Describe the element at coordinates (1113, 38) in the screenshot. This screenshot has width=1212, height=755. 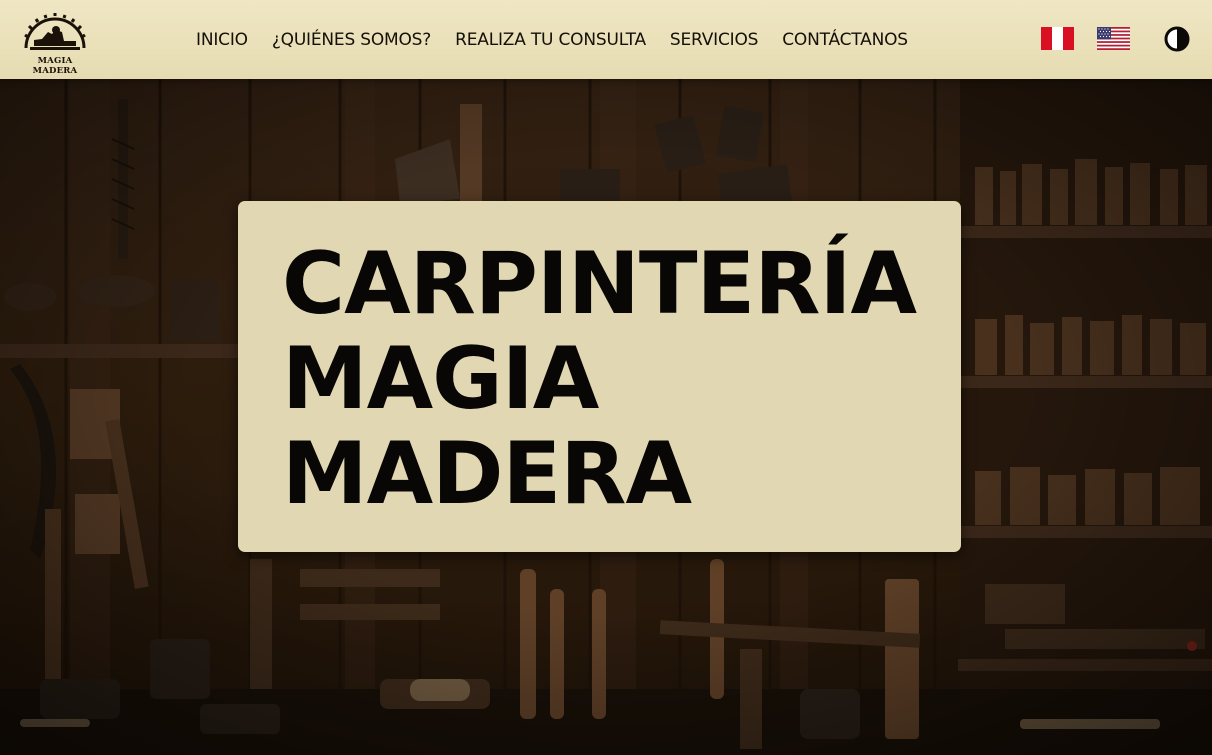
I see `usa-flag-icon` at that location.